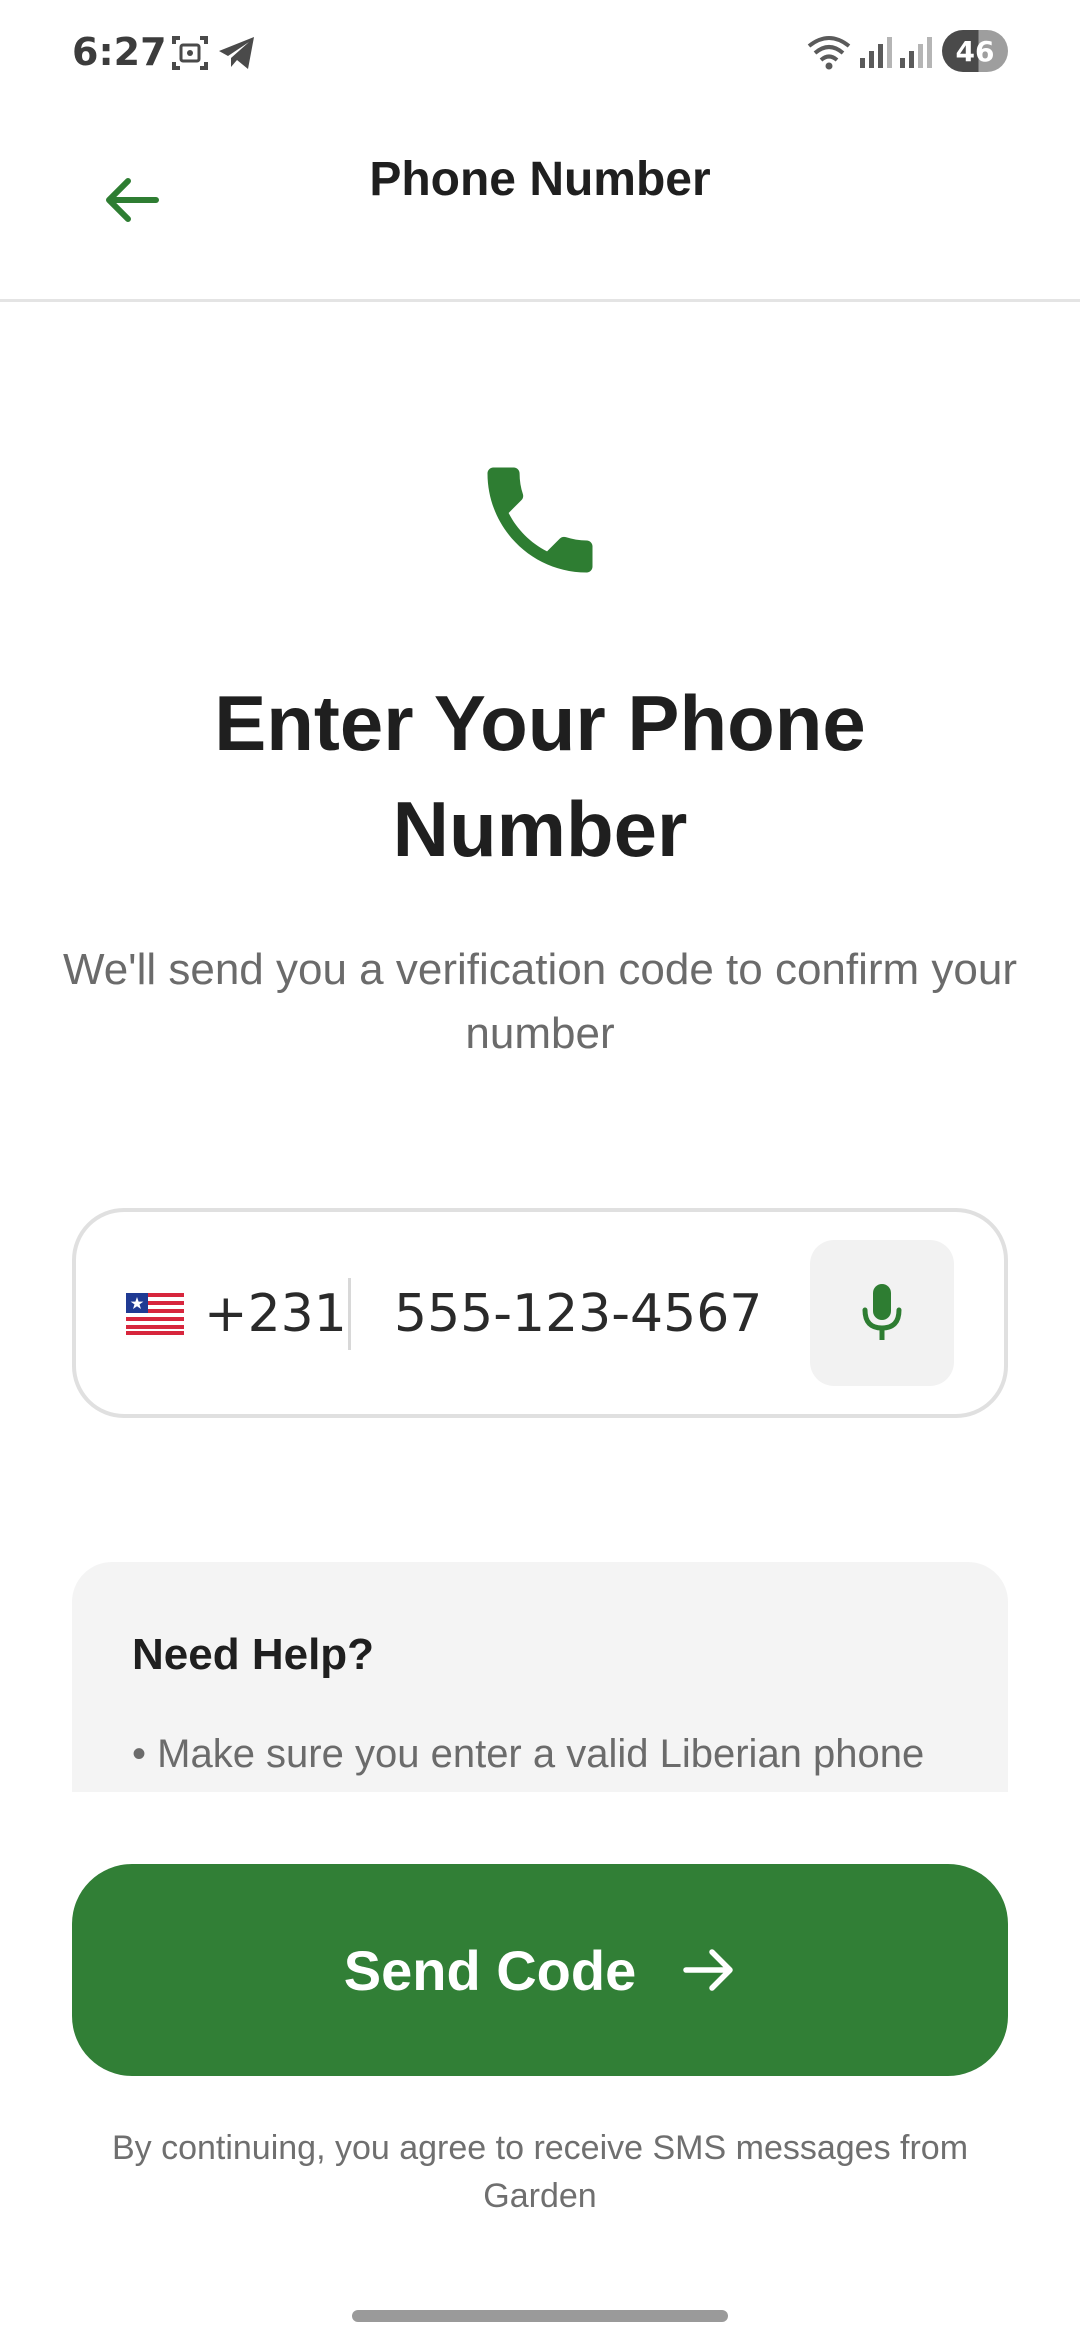 This screenshot has width=1080, height=2340. Describe the element at coordinates (155, 1314) in the screenshot. I see `liberia-flag-icon` at that location.